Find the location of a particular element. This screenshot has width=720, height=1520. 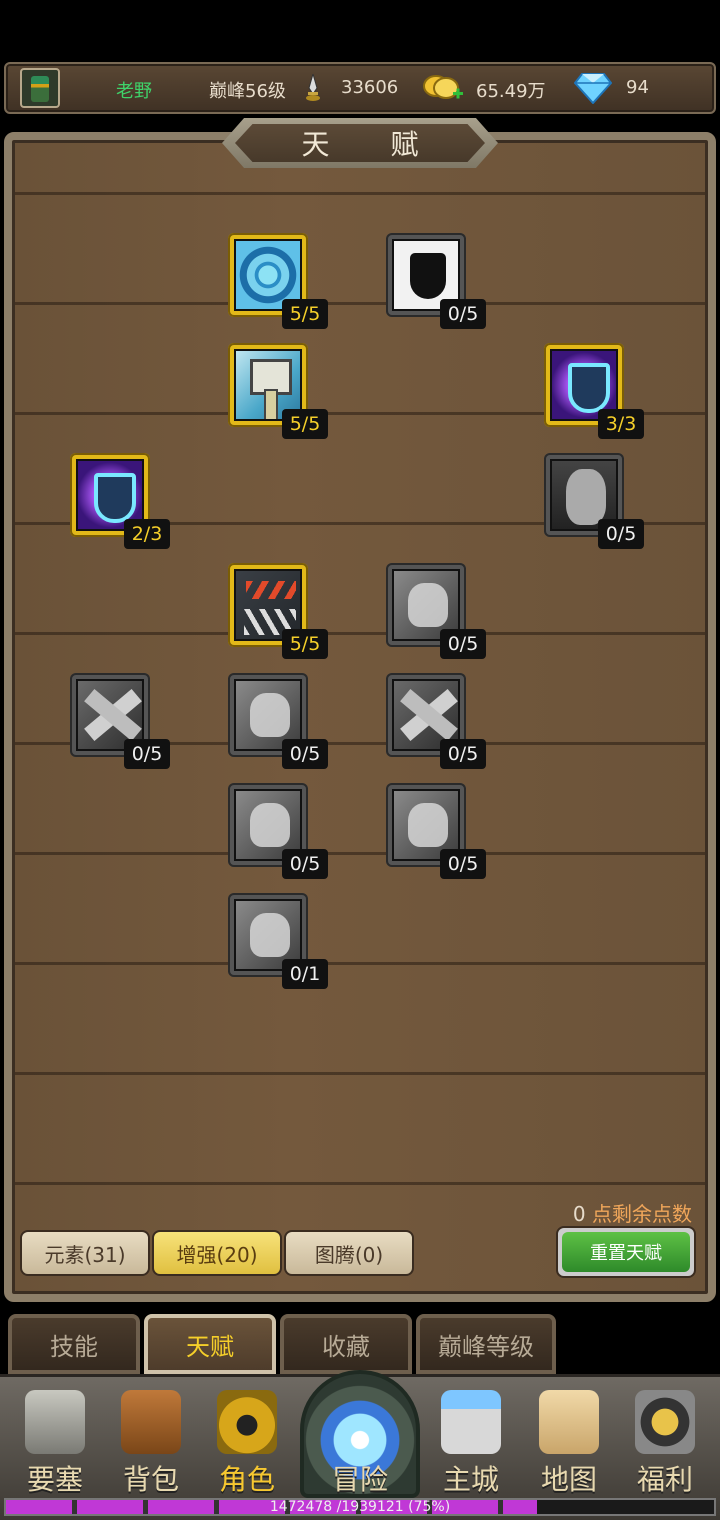

gold-value: 65.49万 is located at coordinates (511, 91).